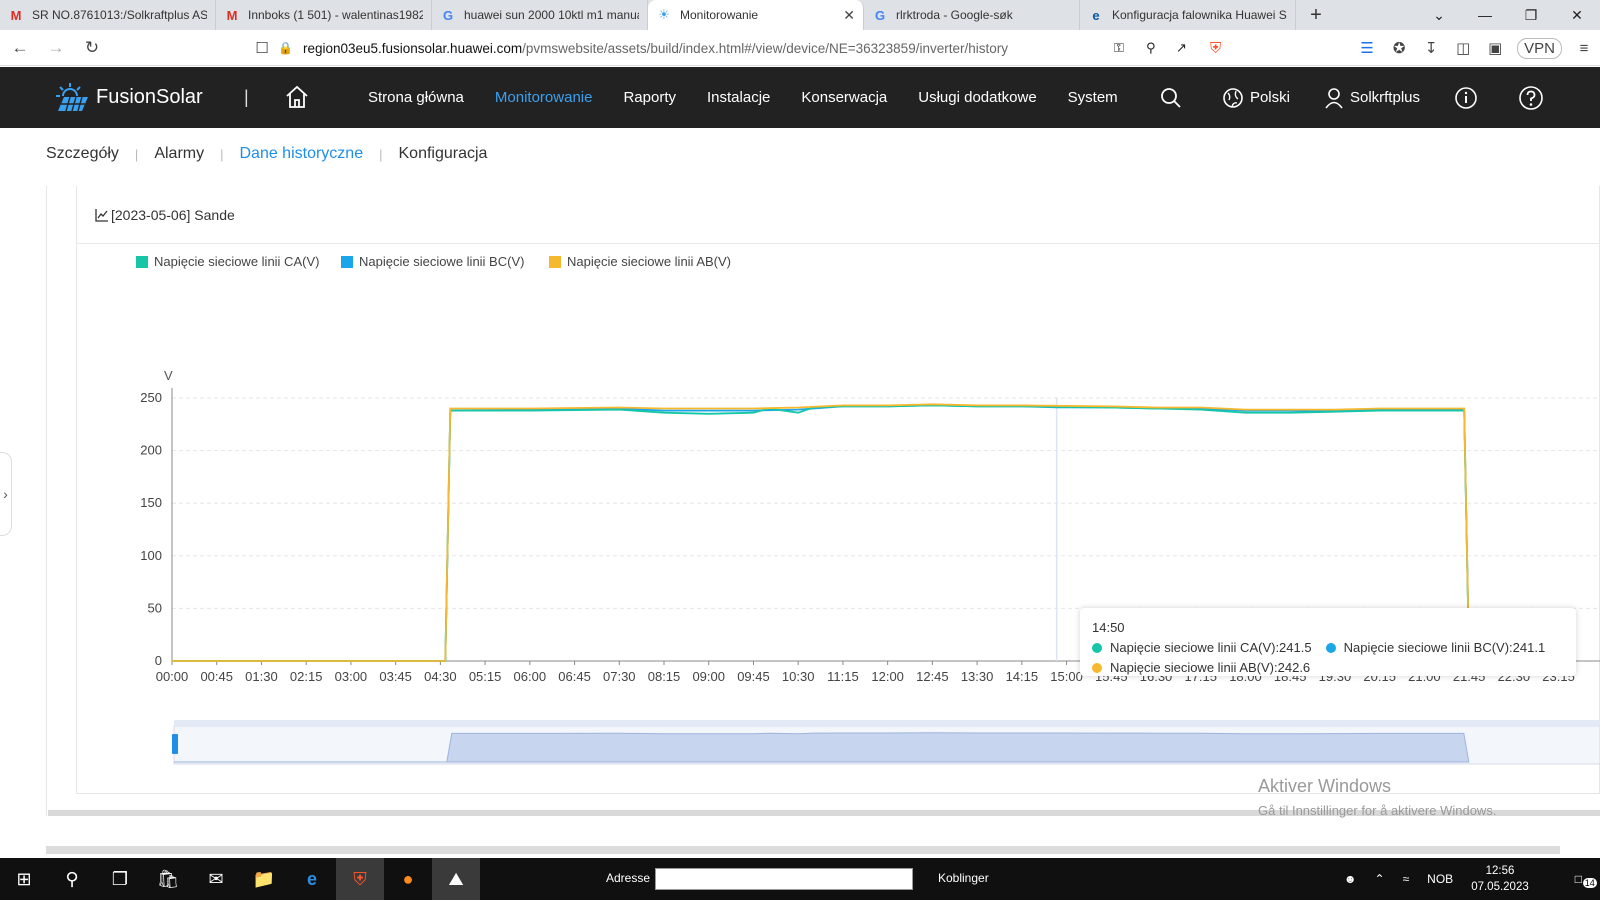 Image resolution: width=1600 pixels, height=900 pixels. What do you see at coordinates (82, 154) in the screenshot?
I see `subtab-0: Szczegóły` at bounding box center [82, 154].